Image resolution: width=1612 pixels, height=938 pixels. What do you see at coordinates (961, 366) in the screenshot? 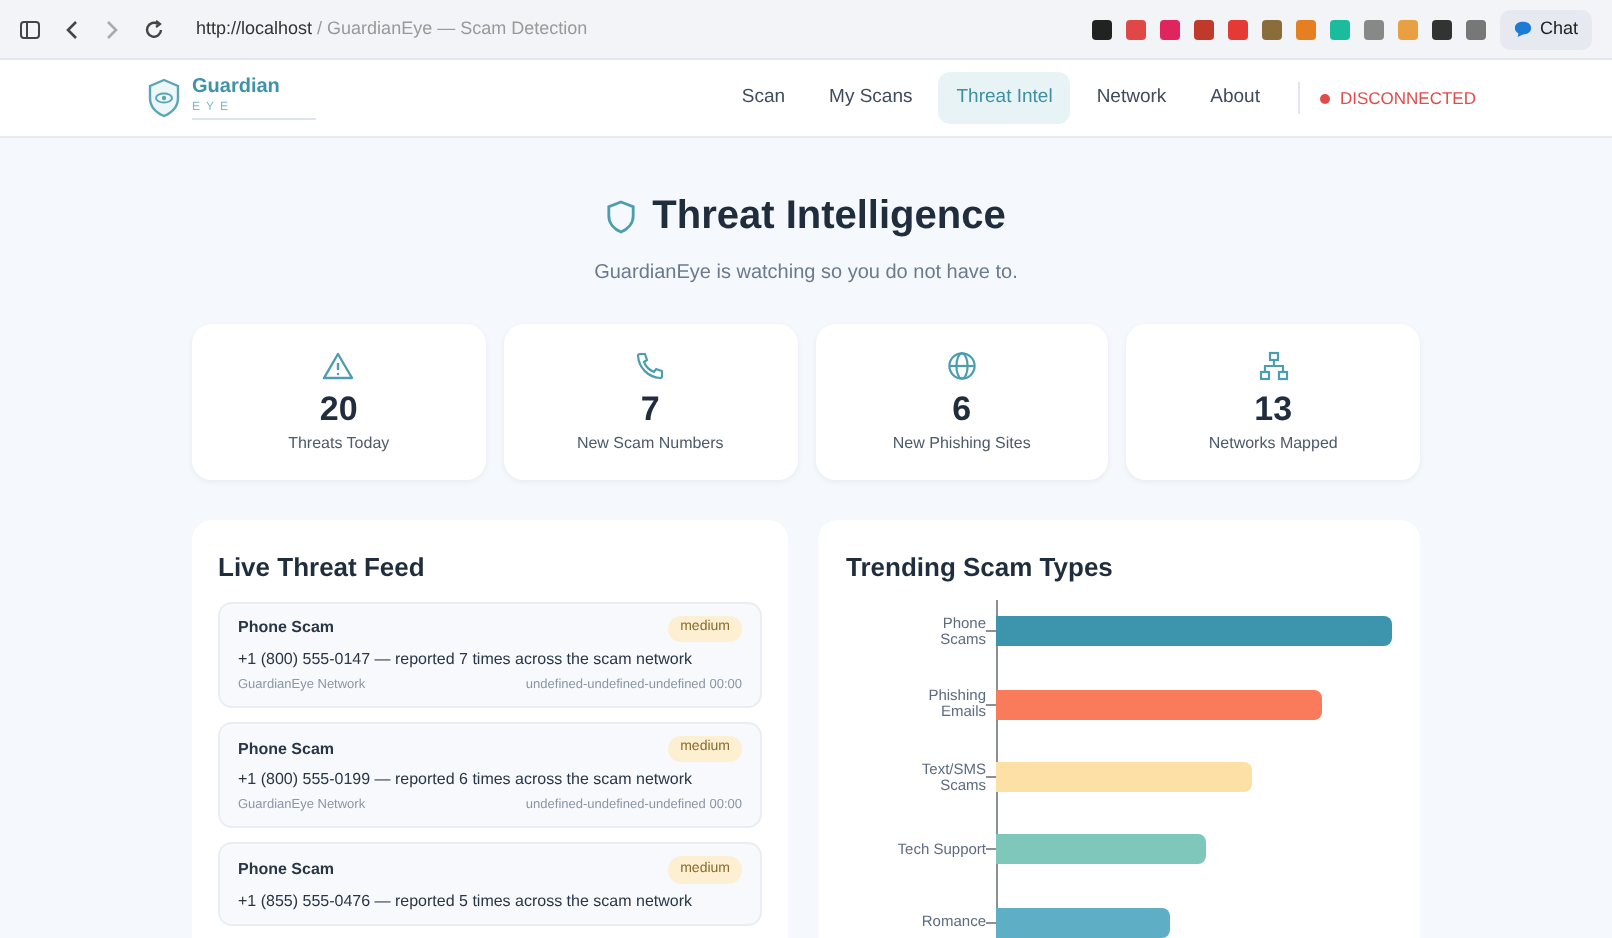
I see `globe-icon` at bounding box center [961, 366].